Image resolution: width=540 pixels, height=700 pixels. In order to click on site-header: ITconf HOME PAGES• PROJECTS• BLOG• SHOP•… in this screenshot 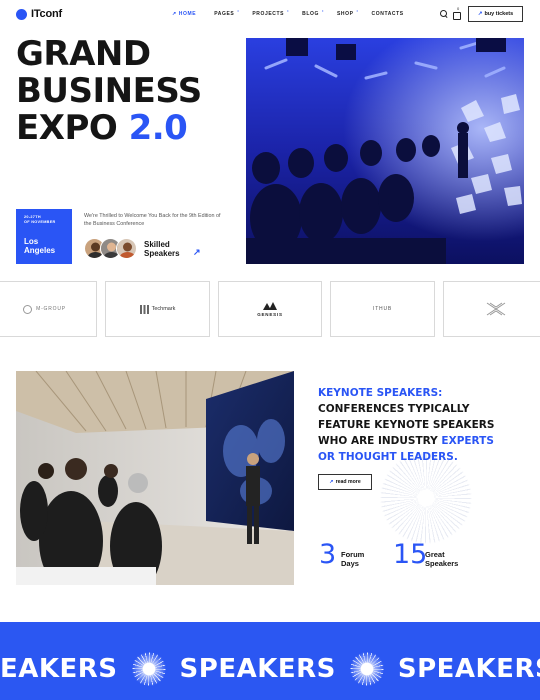, I will do `click(270, 15)`.